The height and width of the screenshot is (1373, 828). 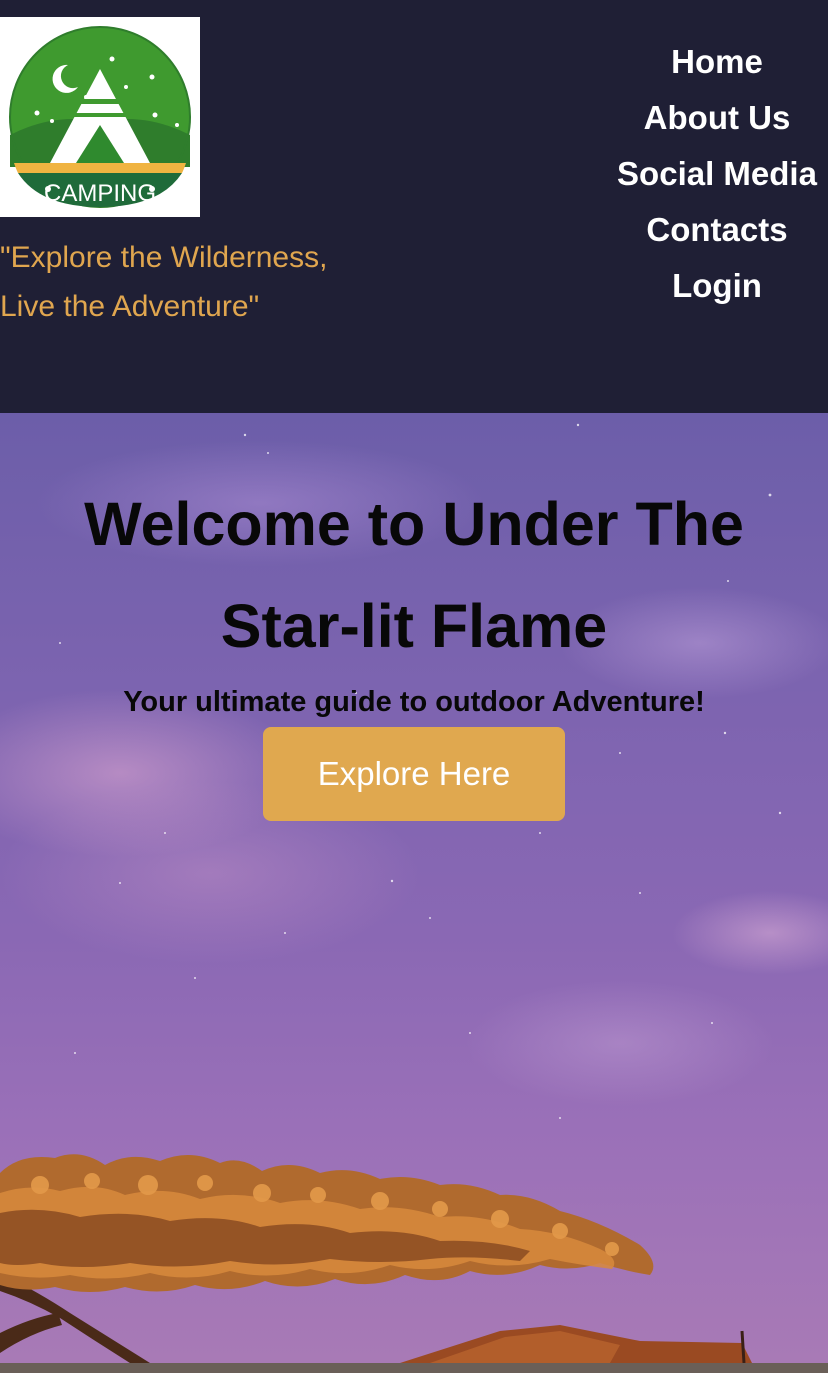 I want to click on hero-title: Welcome to Under The Star-lit Flame, so click(x=414, y=575).